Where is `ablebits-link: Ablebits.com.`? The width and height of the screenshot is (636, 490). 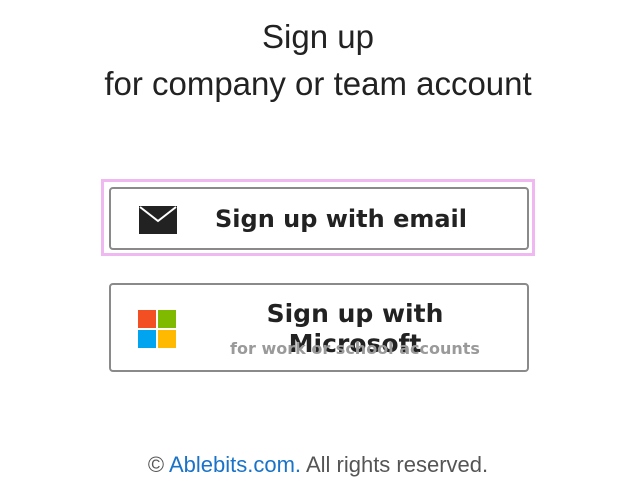
ablebits-link: Ablebits.com. is located at coordinates (235, 464).